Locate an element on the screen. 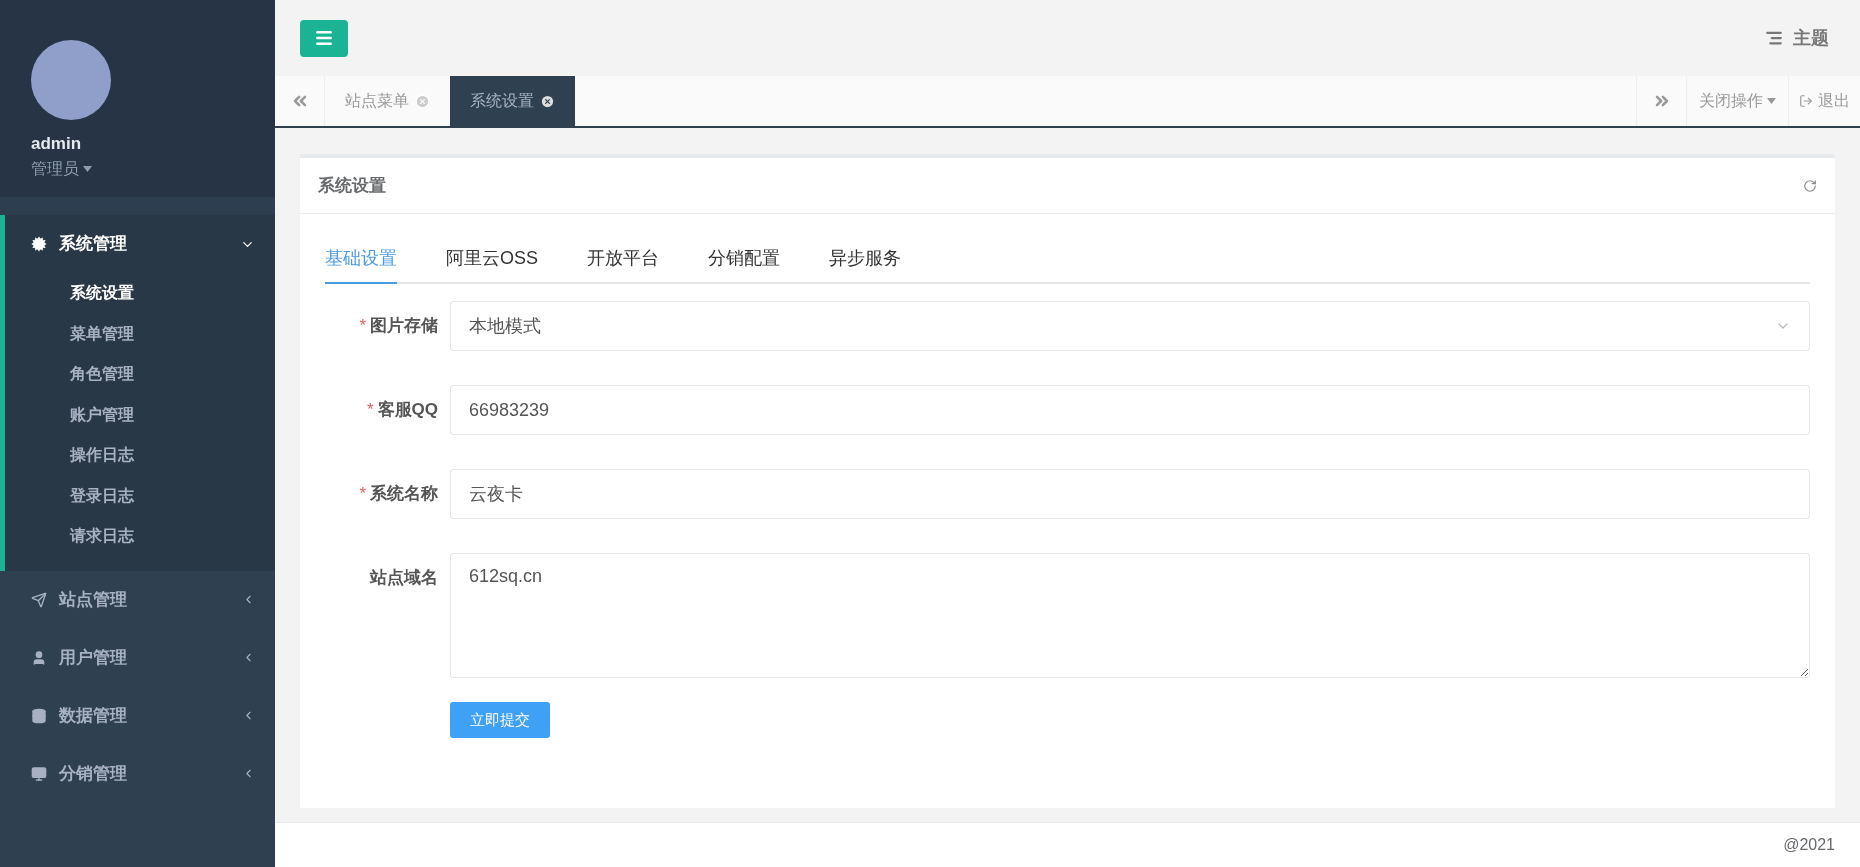 This screenshot has height=867, width=1860. menu-group: 用户管理 is located at coordinates (140, 657).